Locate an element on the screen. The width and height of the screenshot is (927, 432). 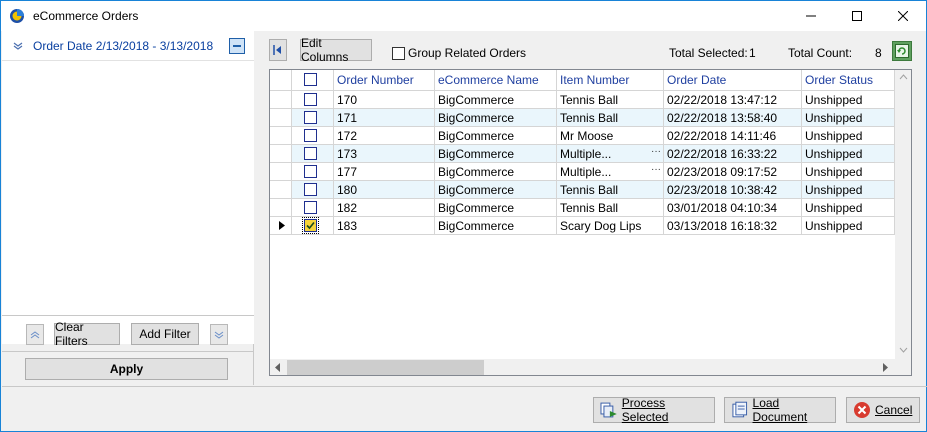
load-document-button: Load Document is located at coordinates (780, 410).